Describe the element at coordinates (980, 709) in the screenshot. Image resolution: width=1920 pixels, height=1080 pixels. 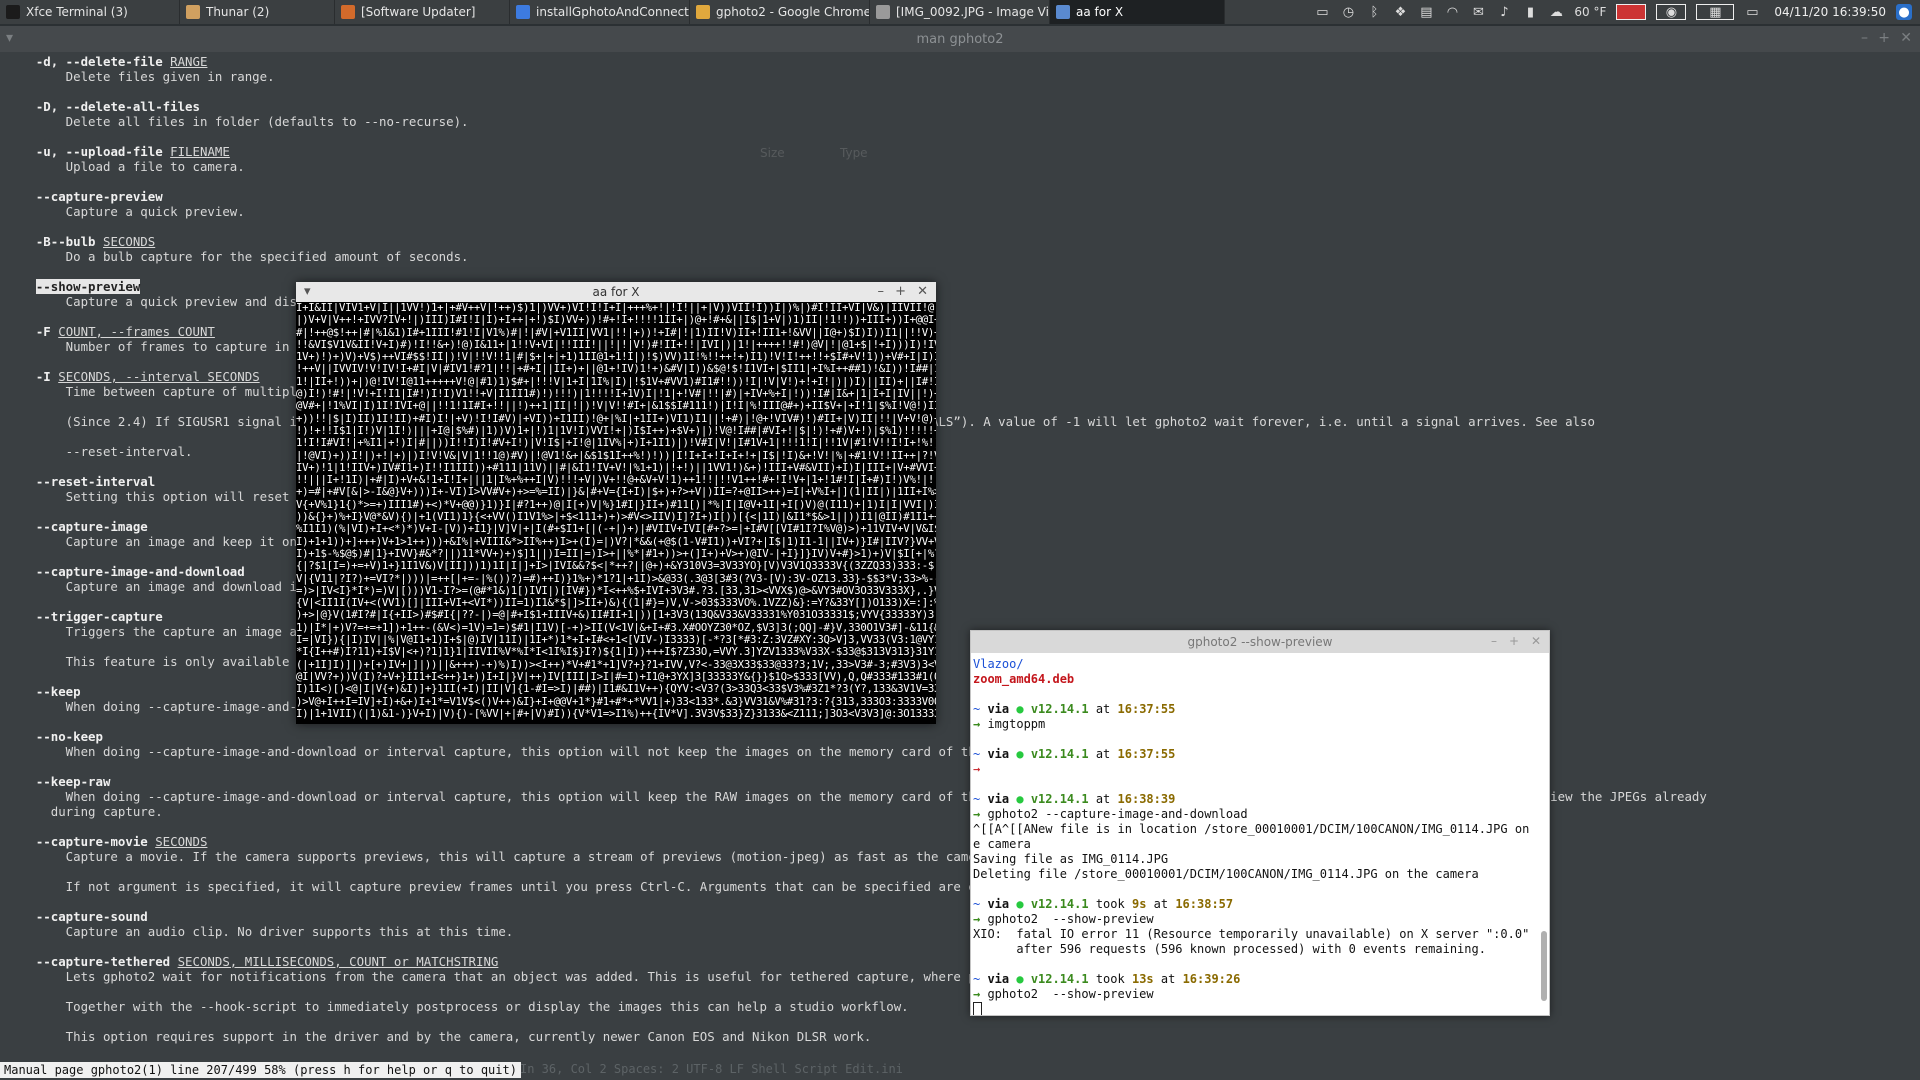
I see `prompt-tilde: ~` at that location.